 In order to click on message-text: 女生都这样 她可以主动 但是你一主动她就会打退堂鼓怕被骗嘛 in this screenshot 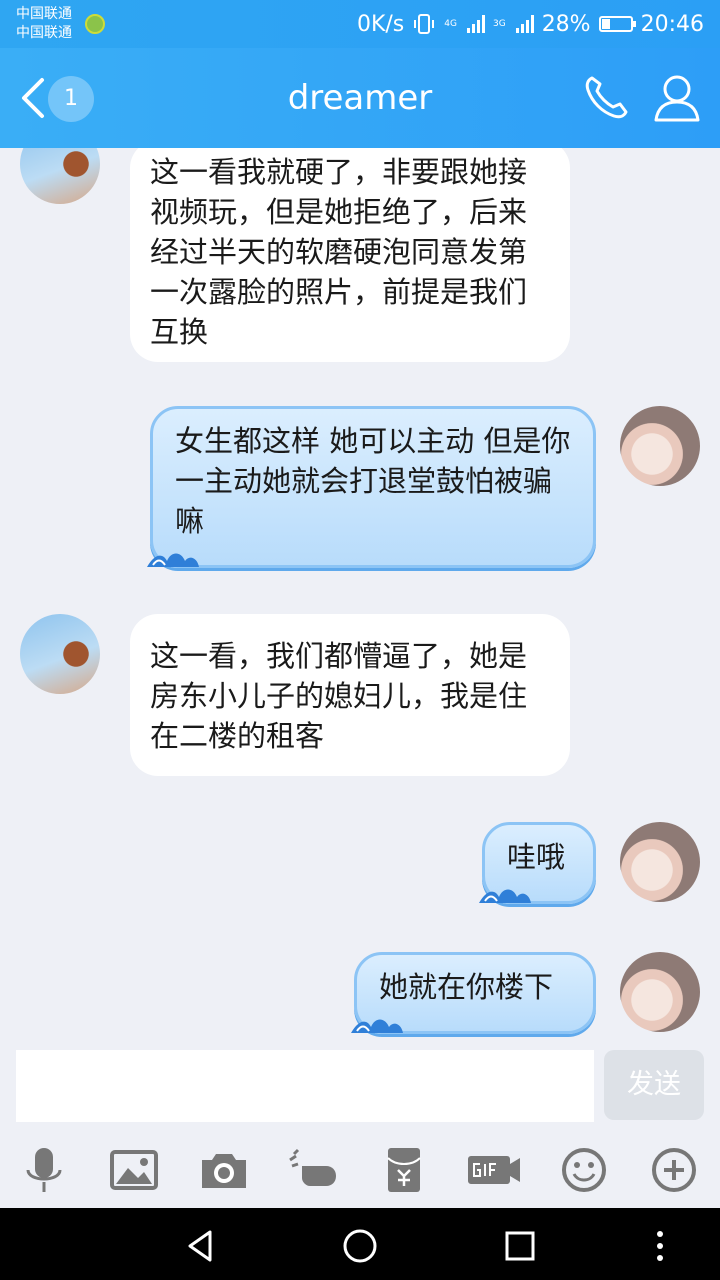, I will do `click(373, 481)`.